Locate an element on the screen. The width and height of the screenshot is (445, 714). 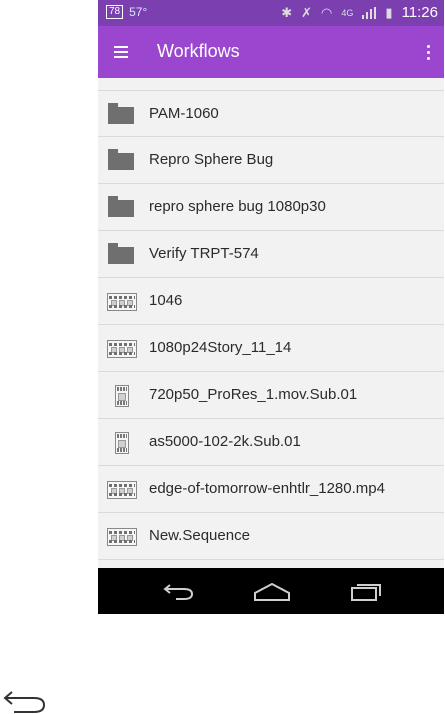
home-icon is located at coordinates (272, 592).